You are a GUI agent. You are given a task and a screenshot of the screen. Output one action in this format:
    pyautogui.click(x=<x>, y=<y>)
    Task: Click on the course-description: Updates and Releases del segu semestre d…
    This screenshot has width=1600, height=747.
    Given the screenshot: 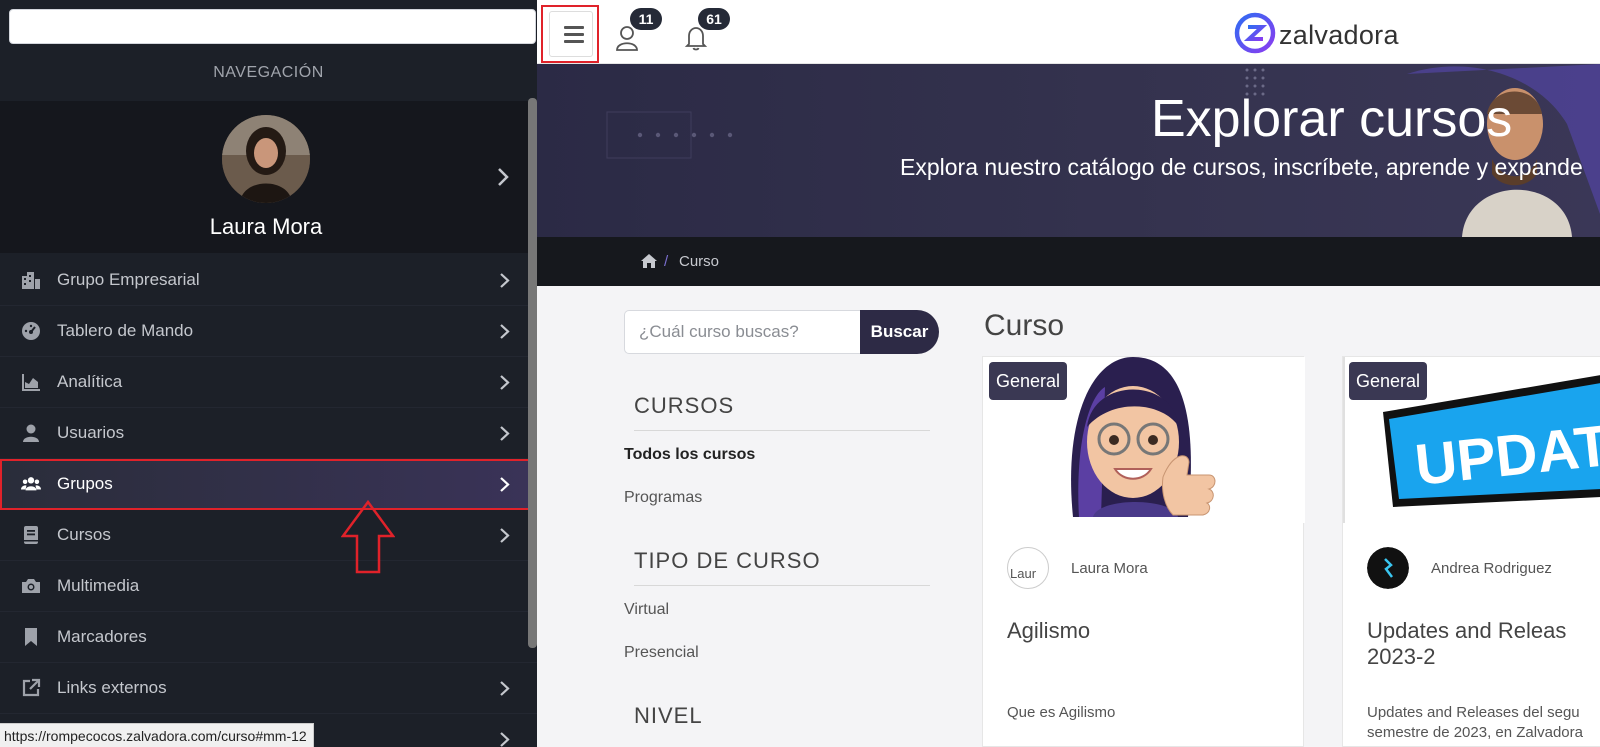 What is the action you would take?
    pyautogui.click(x=1475, y=723)
    